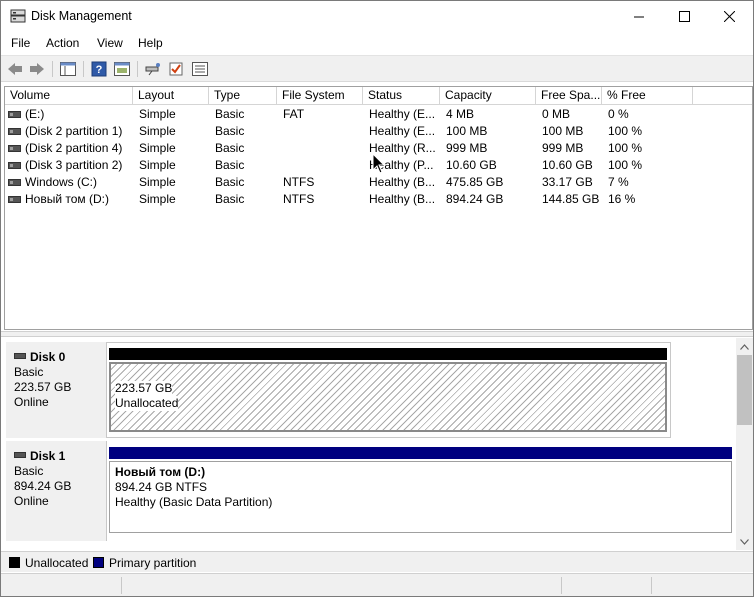  What do you see at coordinates (401, 96) in the screenshot?
I see `column-header-status: Status` at bounding box center [401, 96].